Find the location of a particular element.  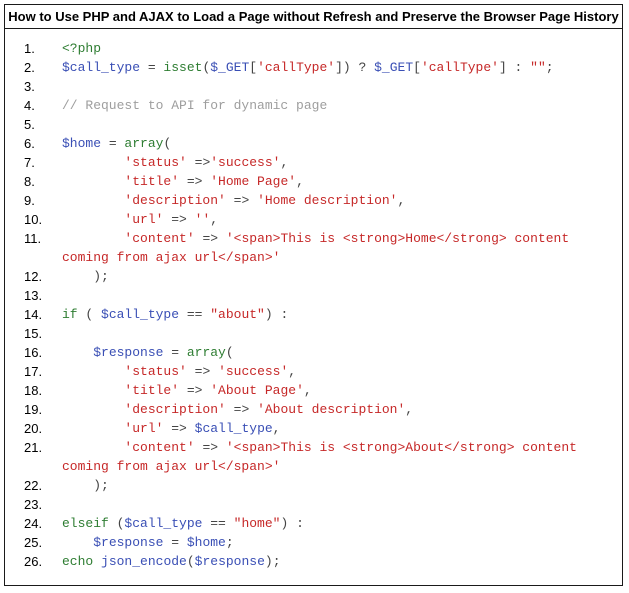

line-number: 11. is located at coordinates (33, 238).